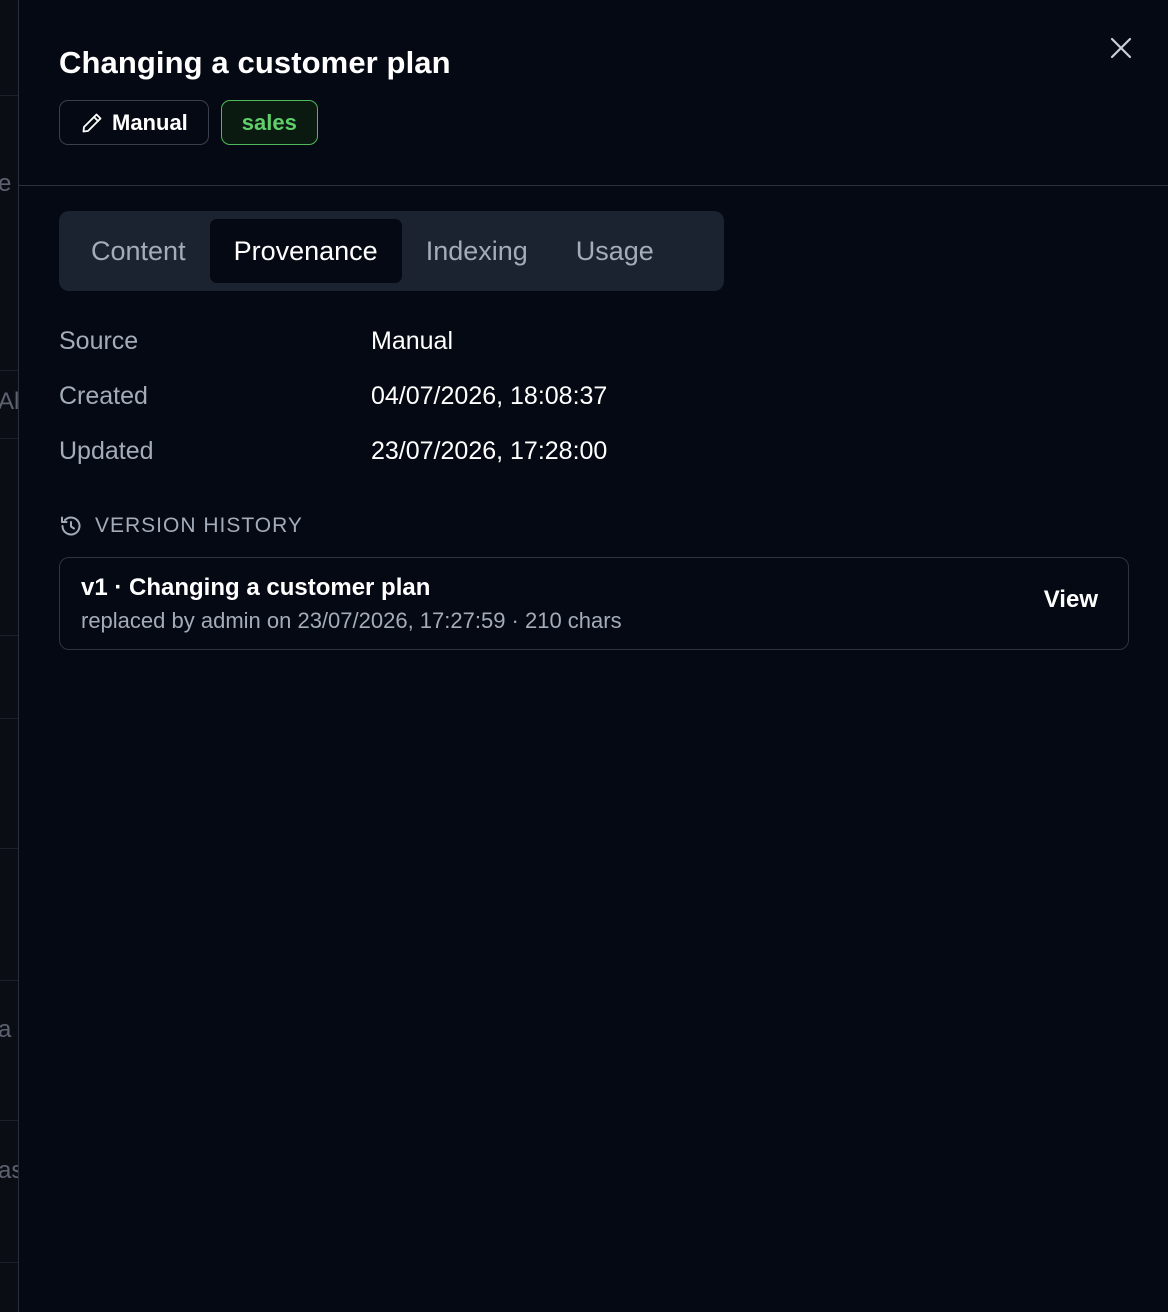 The height and width of the screenshot is (1312, 1168). What do you see at coordinates (199, 525) in the screenshot?
I see `version-history-label: VERSION HISTORY` at bounding box center [199, 525].